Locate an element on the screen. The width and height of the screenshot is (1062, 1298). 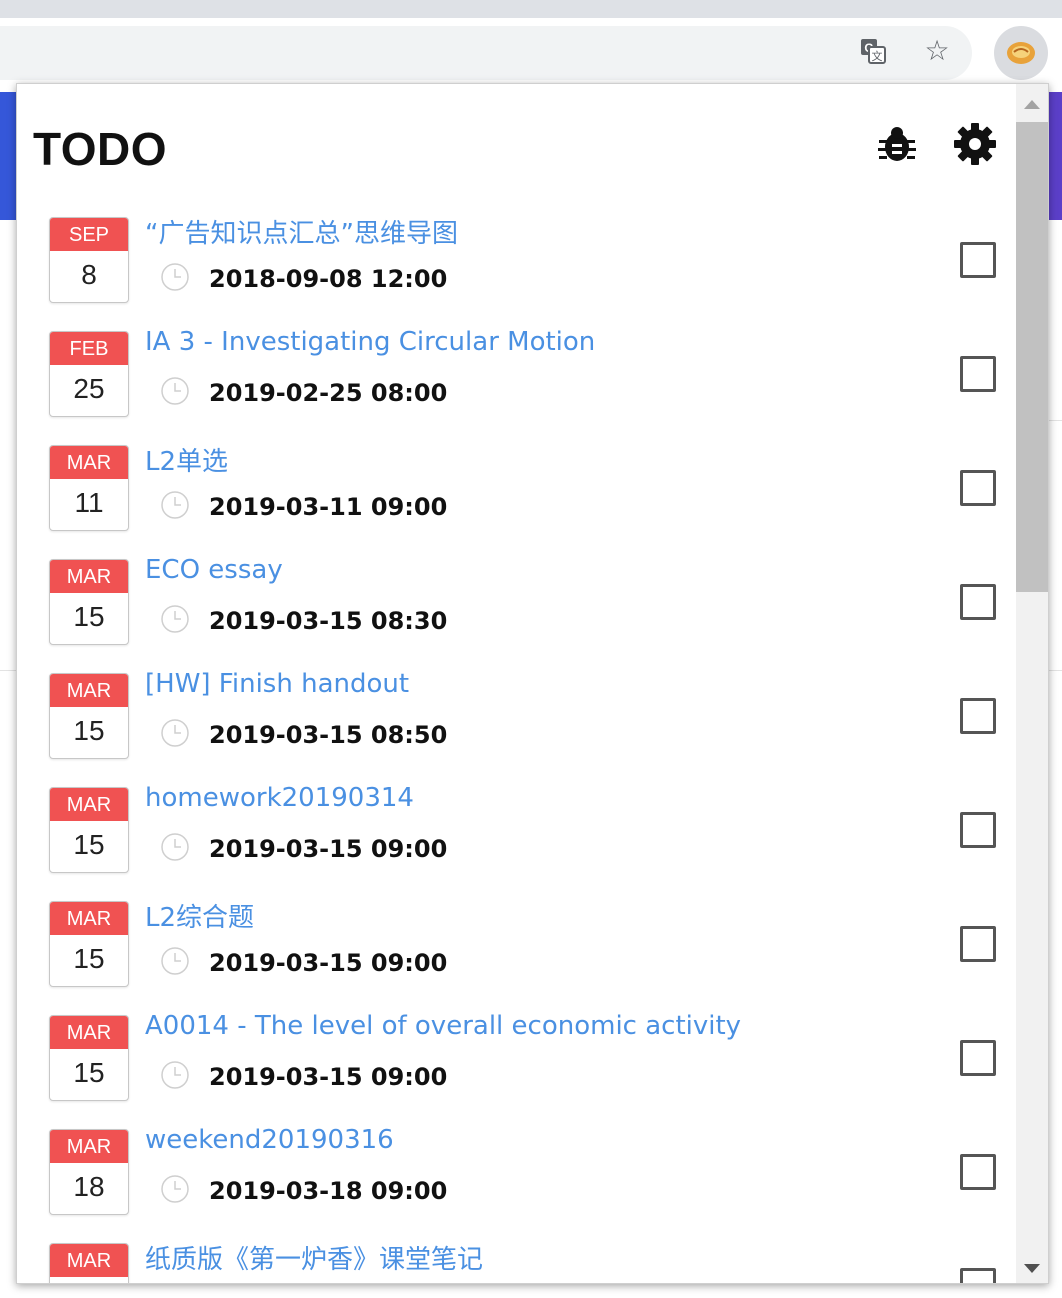
task-due-date: 2018-09-08 12:00 is located at coordinates (328, 279).